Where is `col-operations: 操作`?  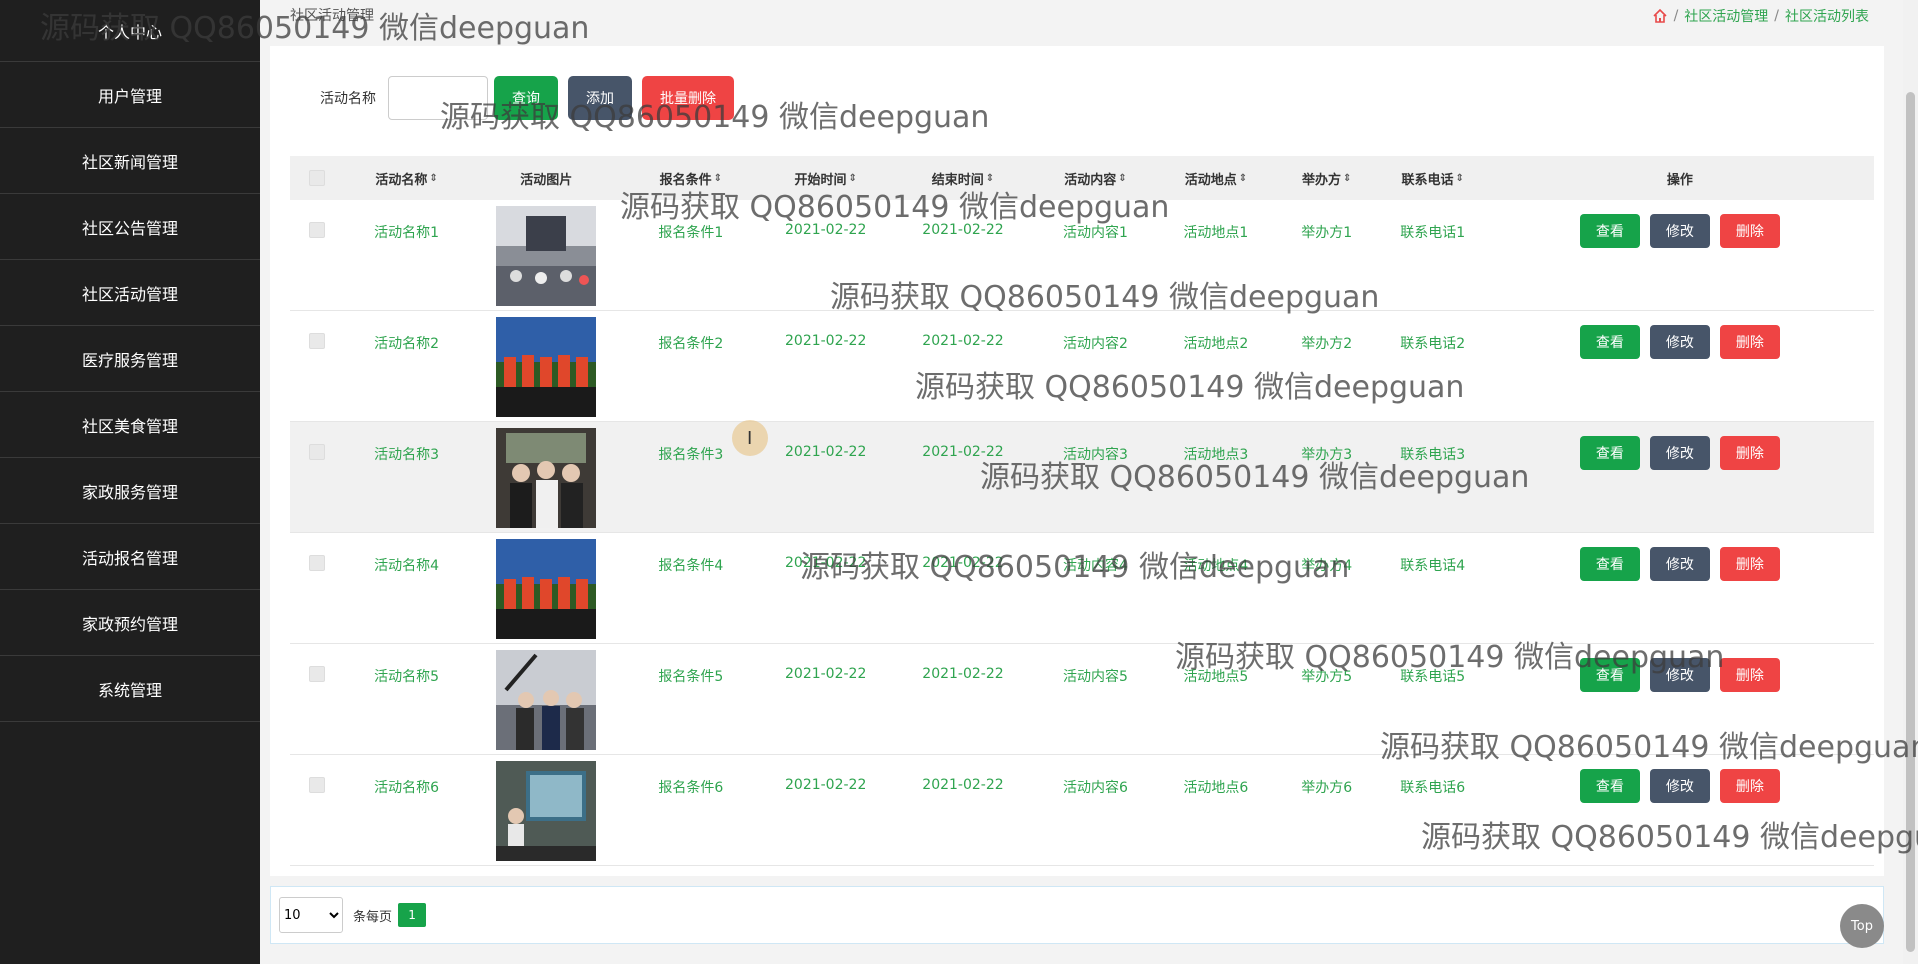 col-operations: 操作 is located at coordinates (1679, 180).